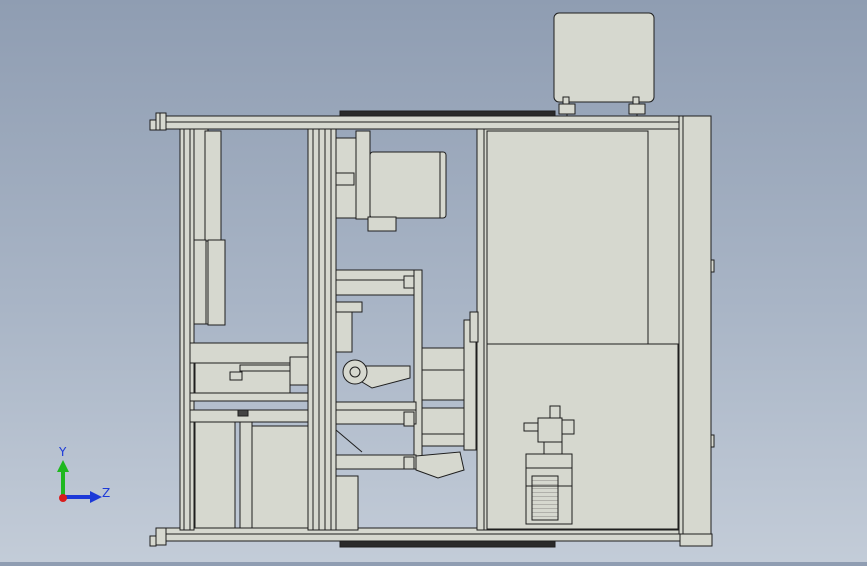  What do you see at coordinates (391, 181) in the screenshot?
I see `motor` at bounding box center [391, 181].